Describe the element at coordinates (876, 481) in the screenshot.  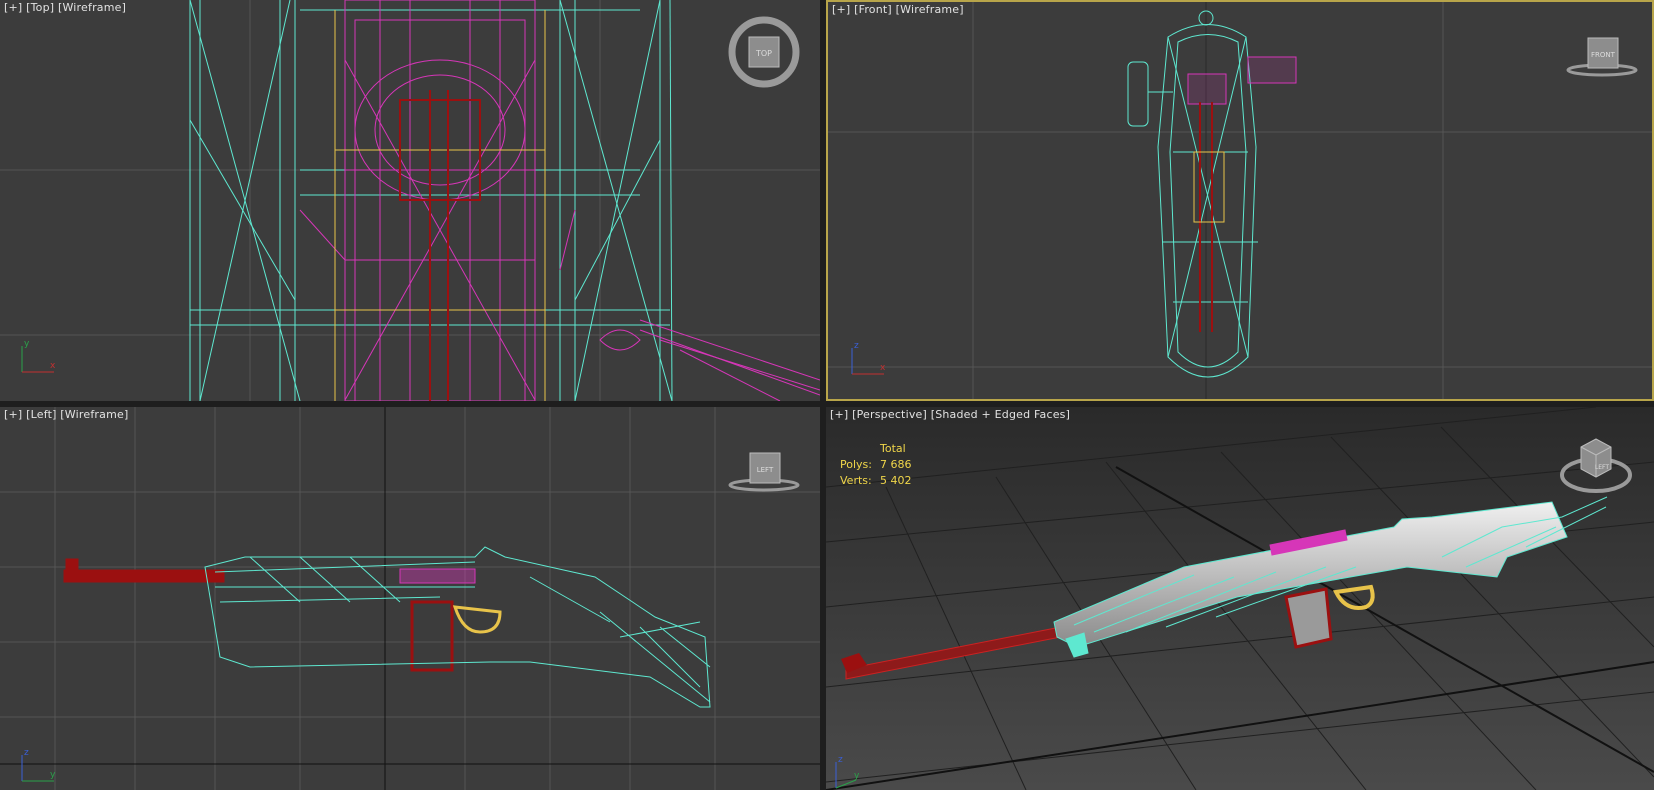
I see `stats-verts-row: Verts: 5 402` at that location.